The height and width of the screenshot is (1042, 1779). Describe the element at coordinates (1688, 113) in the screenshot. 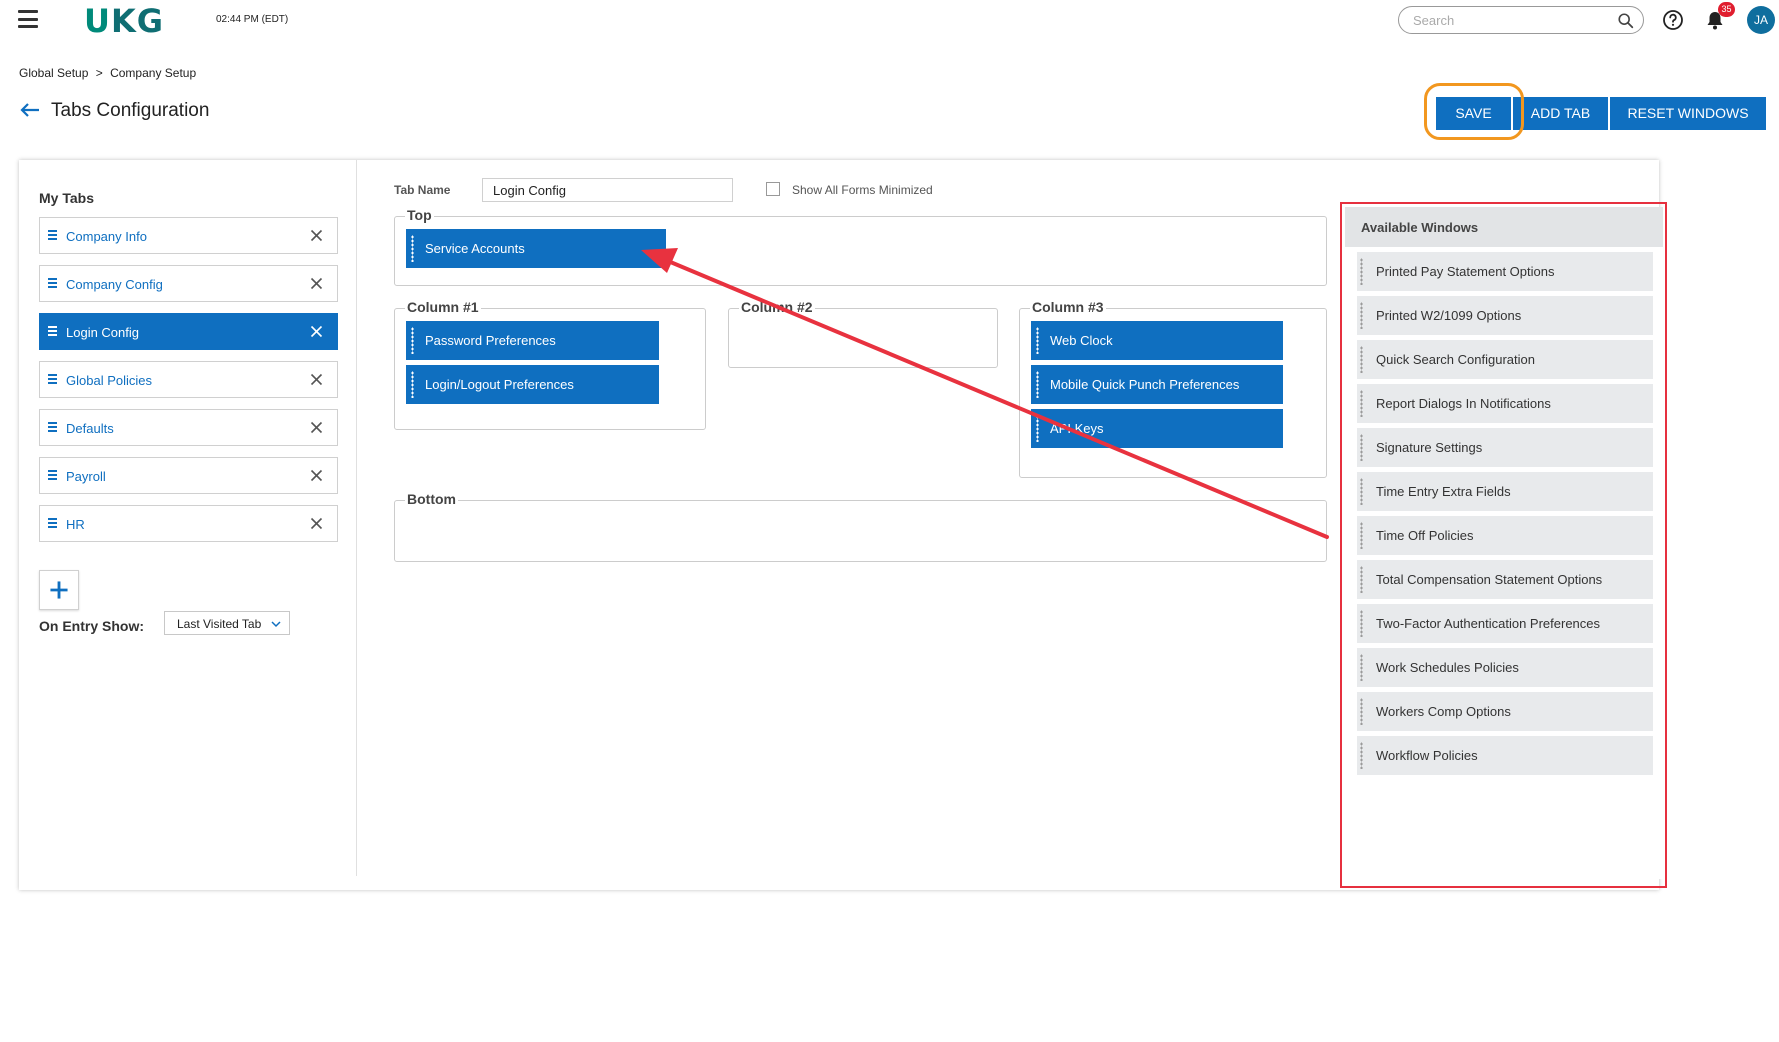

I see `reset-windows-button: RESET WINDOWS` at that location.